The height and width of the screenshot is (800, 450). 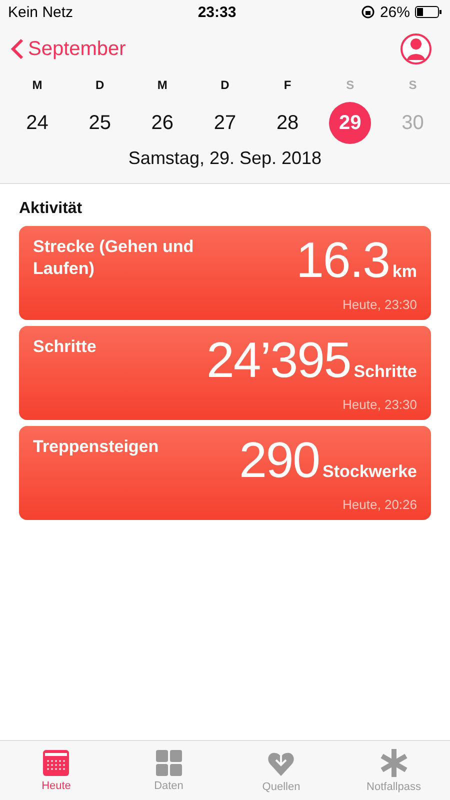 I want to click on tab-bar-item: Heute, so click(x=56, y=770).